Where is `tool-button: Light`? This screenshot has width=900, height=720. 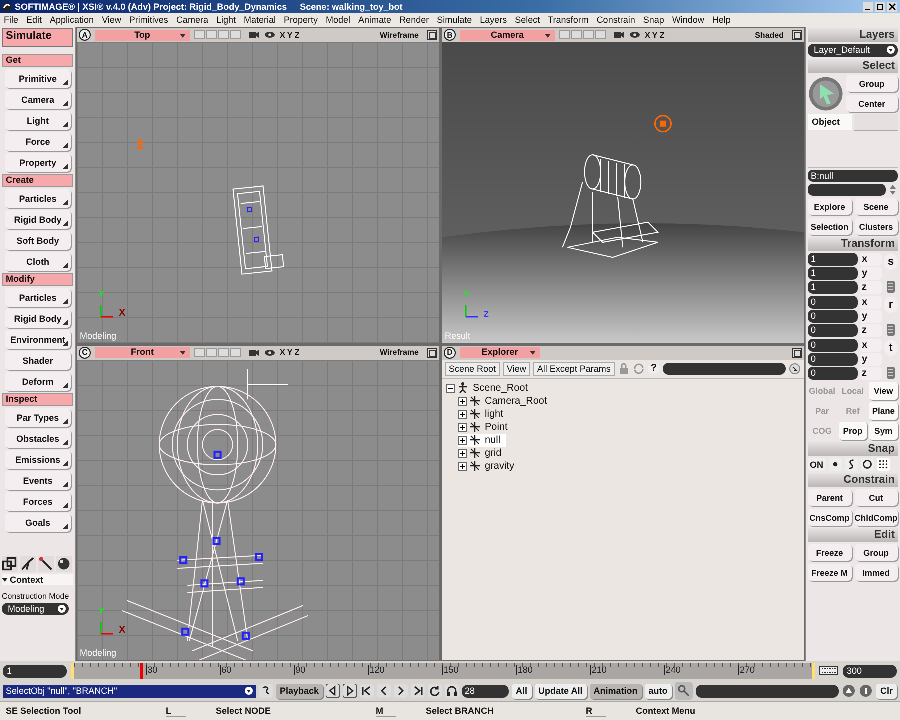
tool-button: Light is located at coordinates (38, 120).